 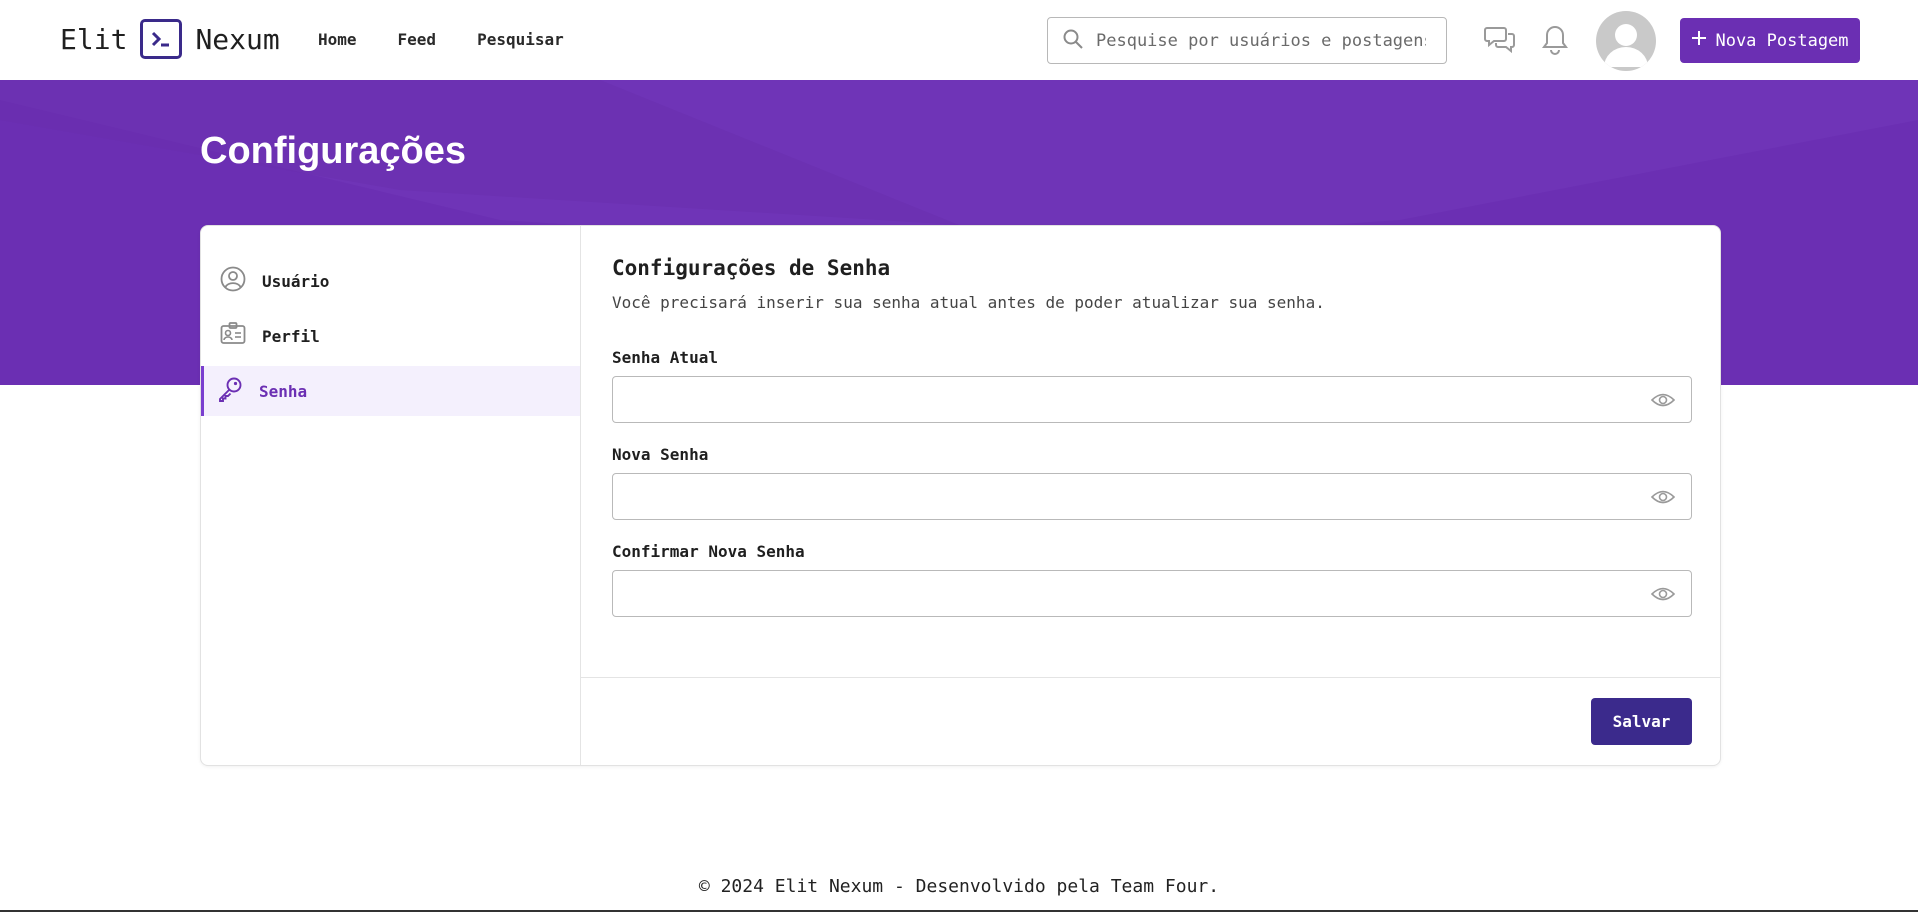 I want to click on new-post-label: Nova Postagem, so click(x=1782, y=40).